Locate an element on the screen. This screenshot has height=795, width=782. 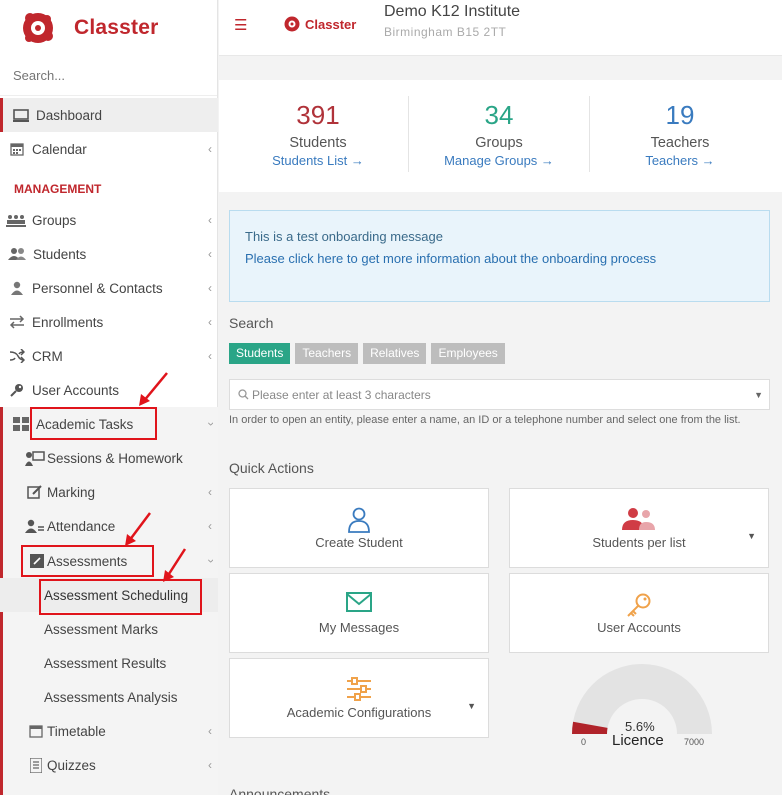
licence-label: Licence is located at coordinates (638, 740).